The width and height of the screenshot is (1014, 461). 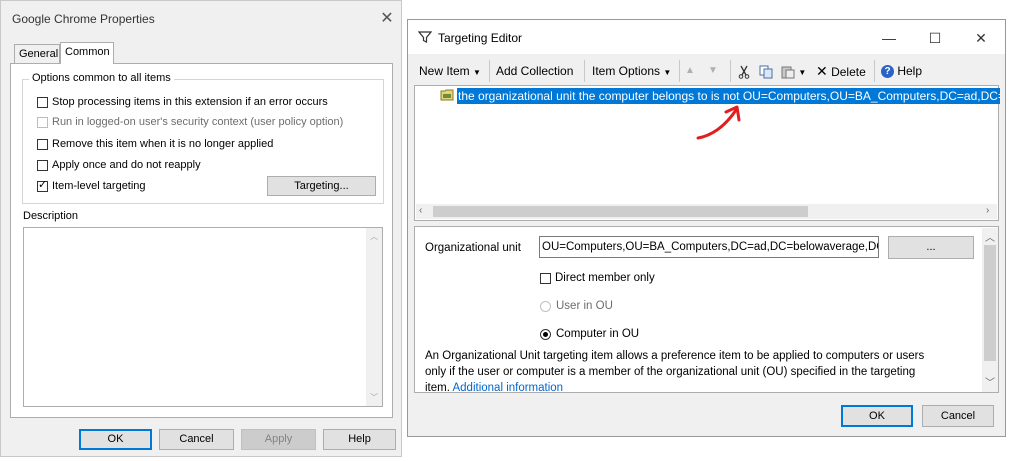 What do you see at coordinates (889, 38) in the screenshot?
I see `minimize-icon: —` at bounding box center [889, 38].